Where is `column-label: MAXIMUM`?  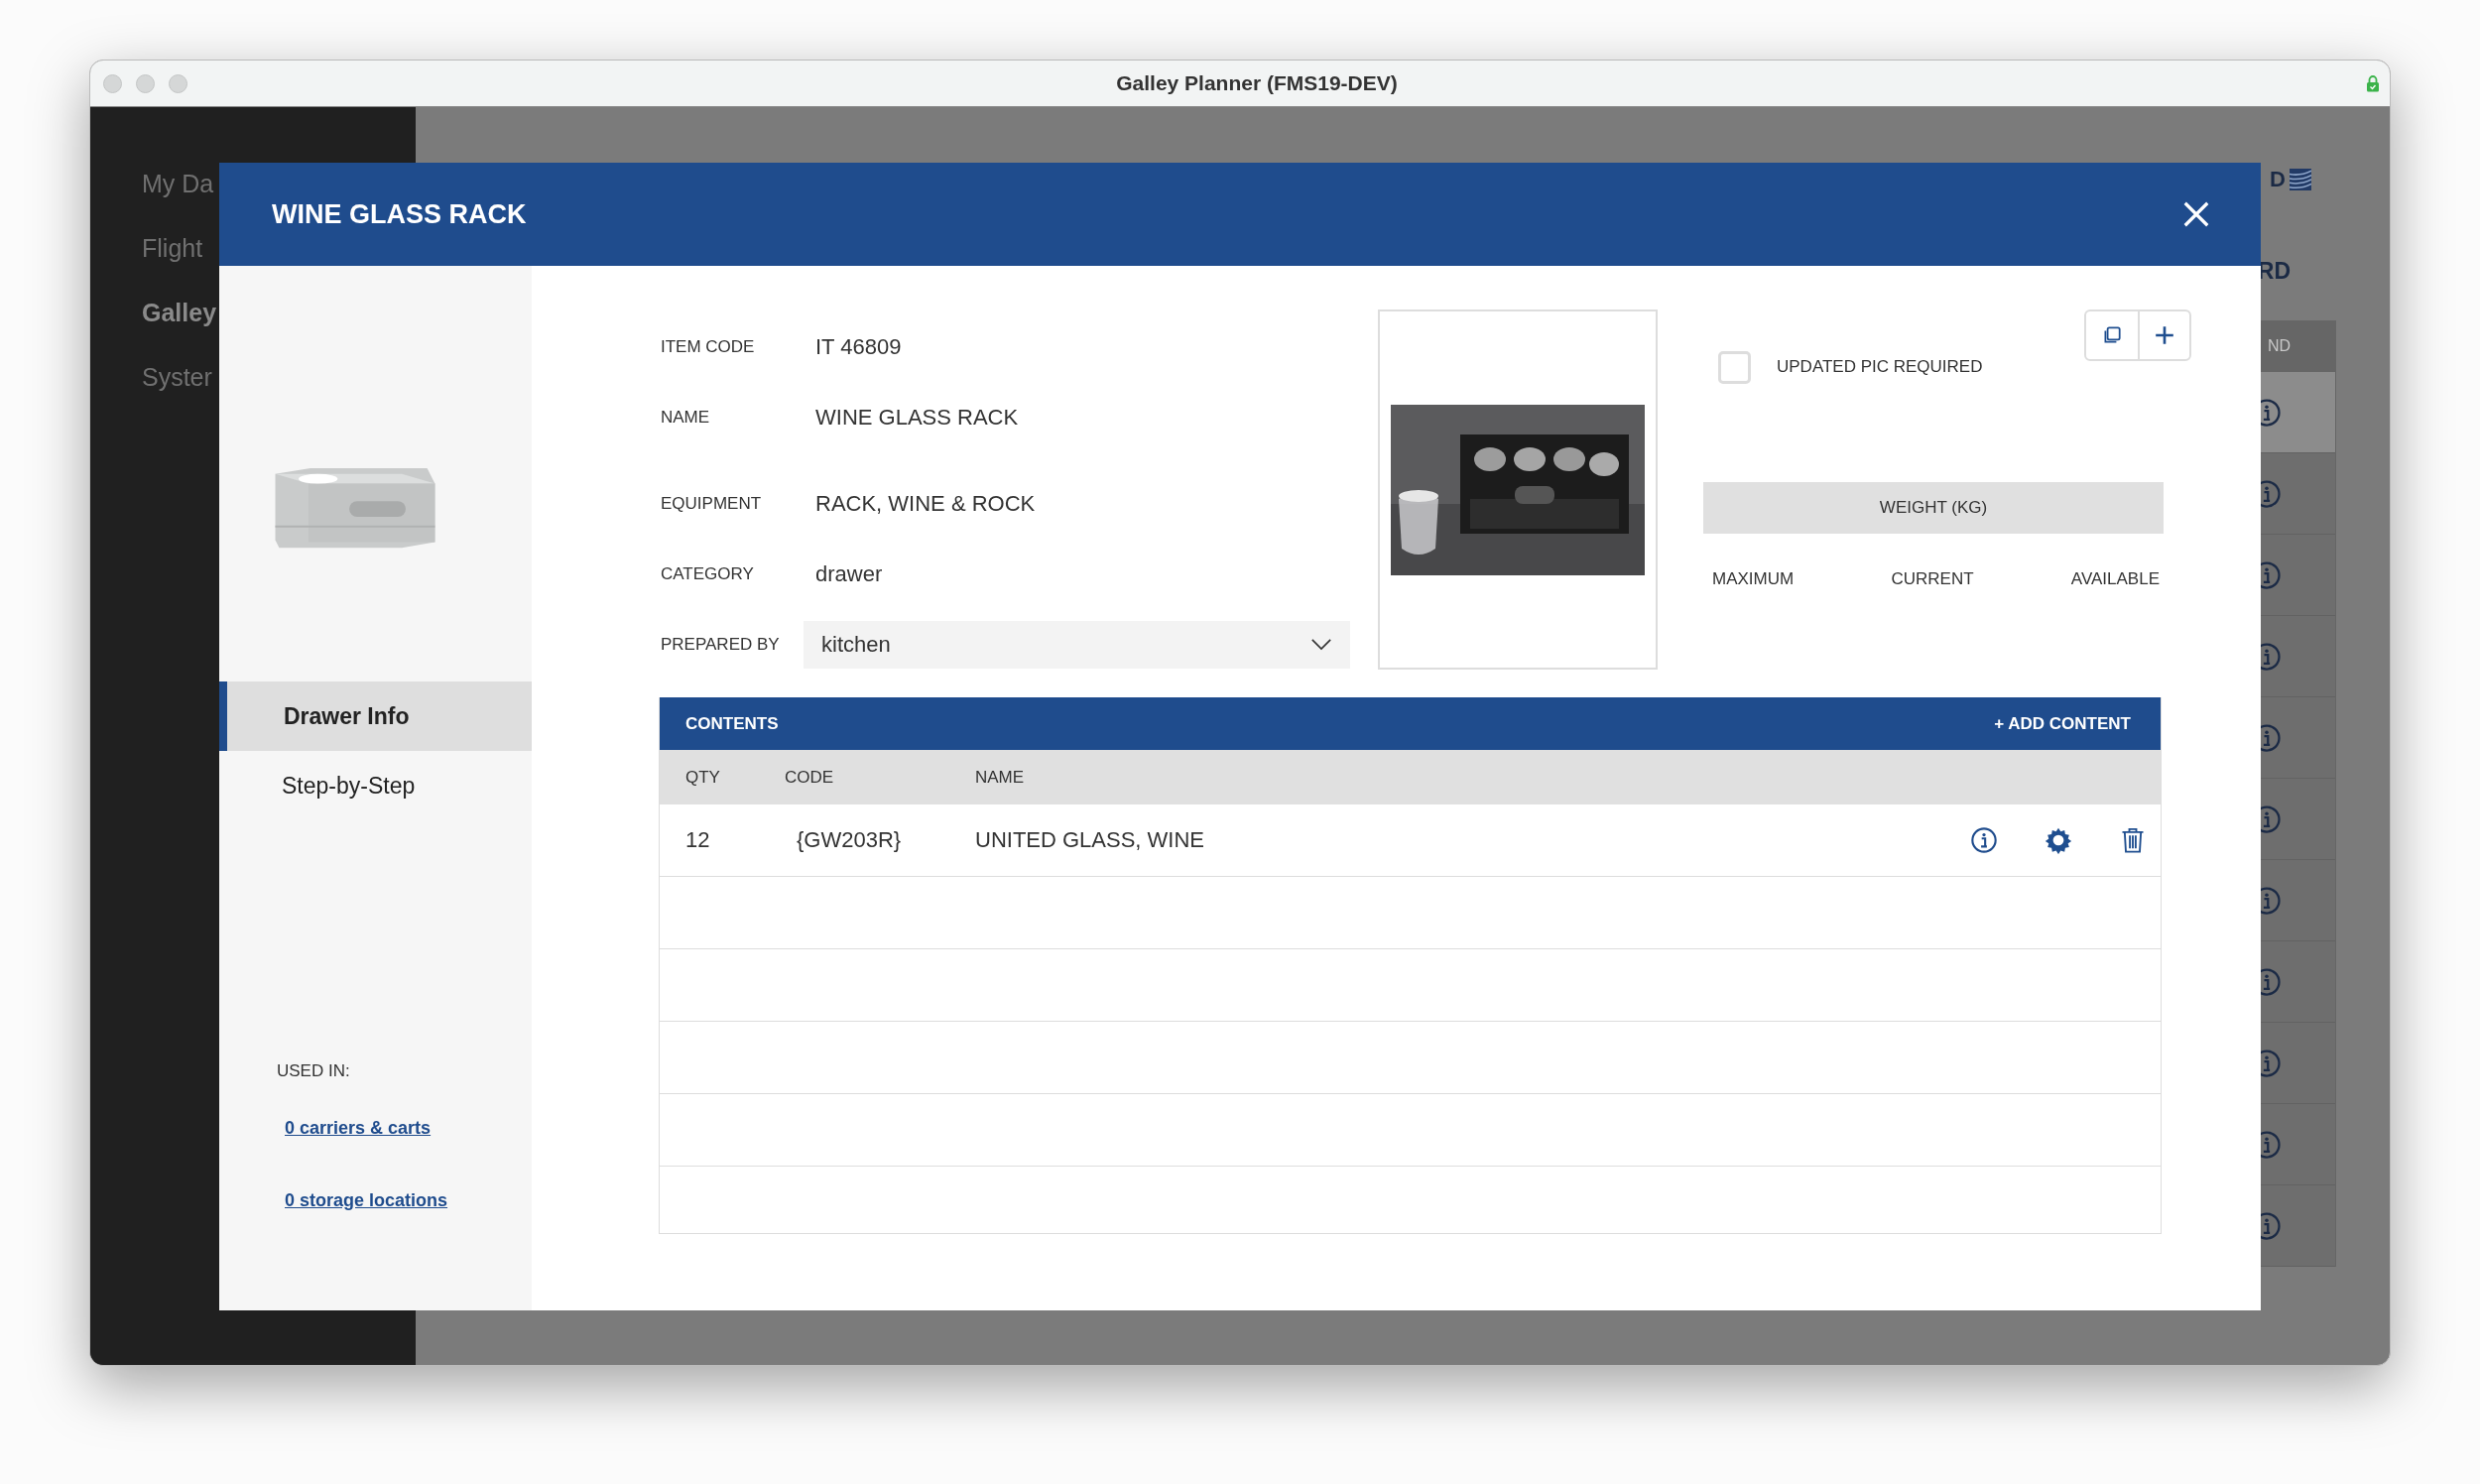 column-label: MAXIMUM is located at coordinates (1753, 579).